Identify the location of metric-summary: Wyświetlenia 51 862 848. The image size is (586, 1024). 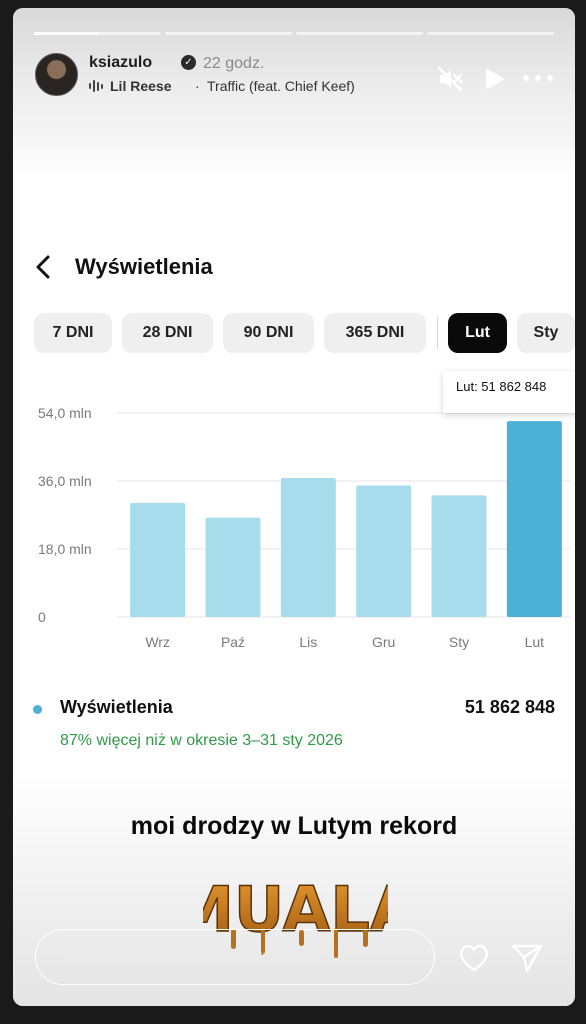
(294, 711).